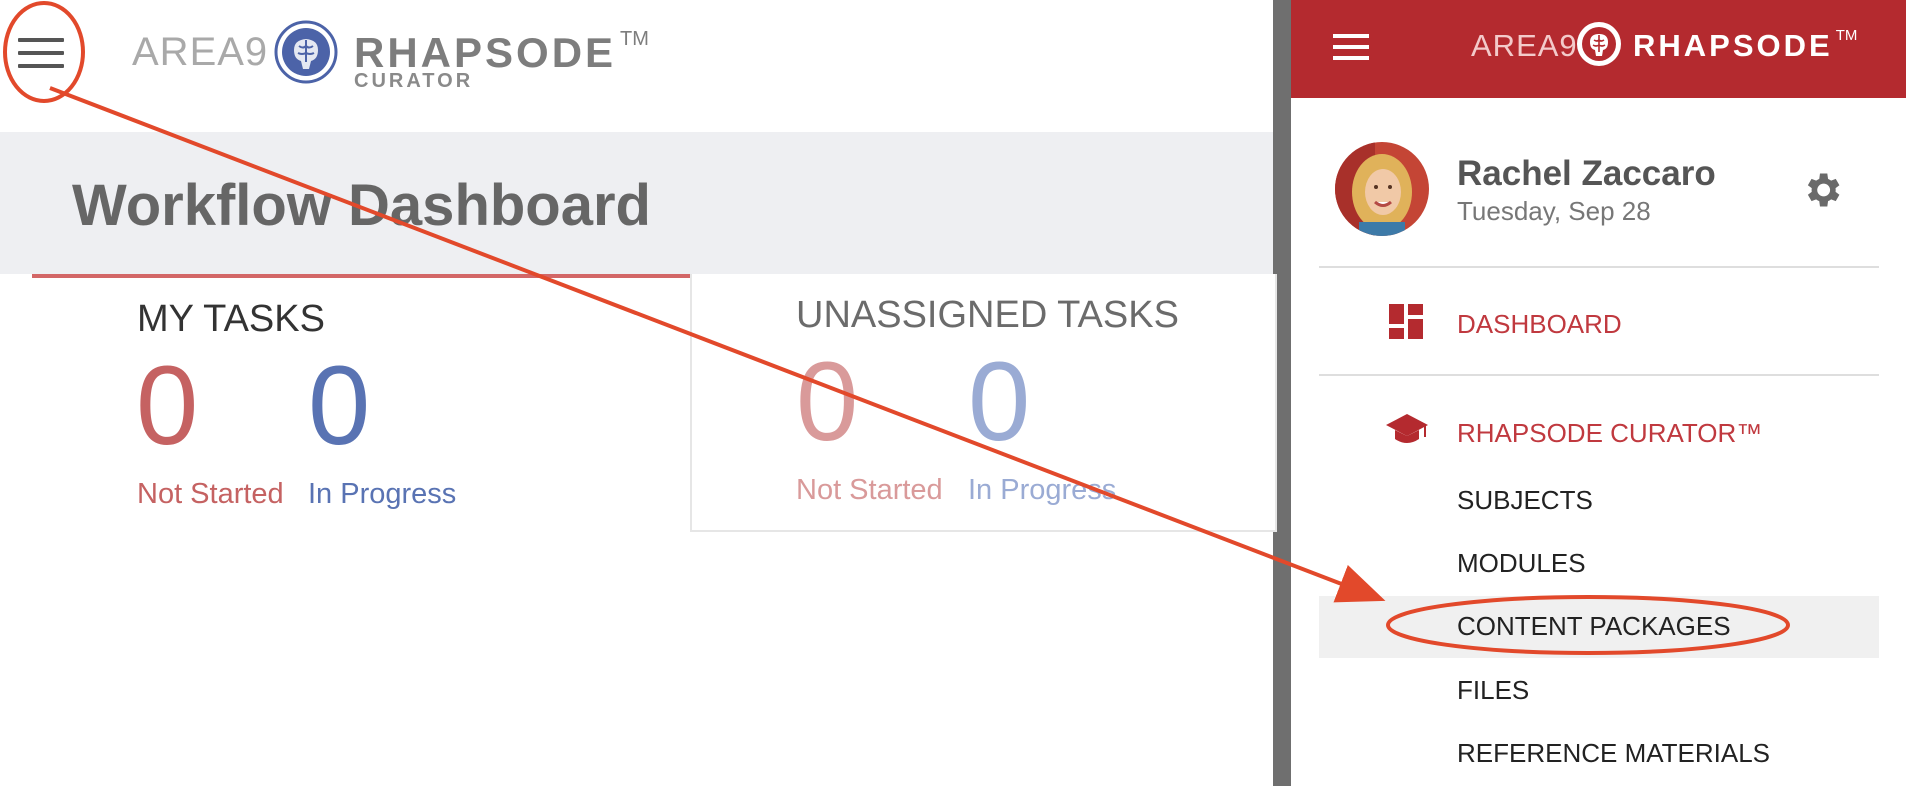 The image size is (1906, 786). I want to click on my-not-started-label: Not Started, so click(210, 494).